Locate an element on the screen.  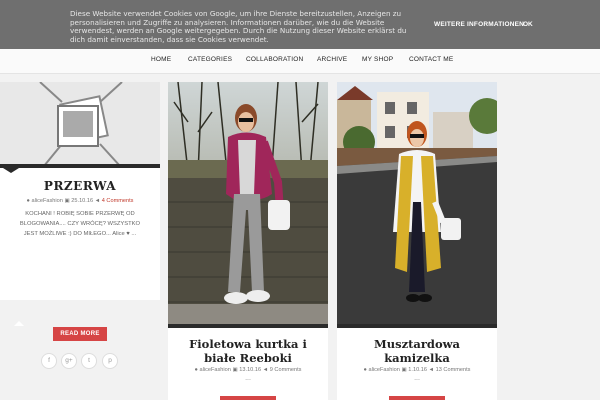
sidebar-divider-bar is located at coordinates (80, 166).